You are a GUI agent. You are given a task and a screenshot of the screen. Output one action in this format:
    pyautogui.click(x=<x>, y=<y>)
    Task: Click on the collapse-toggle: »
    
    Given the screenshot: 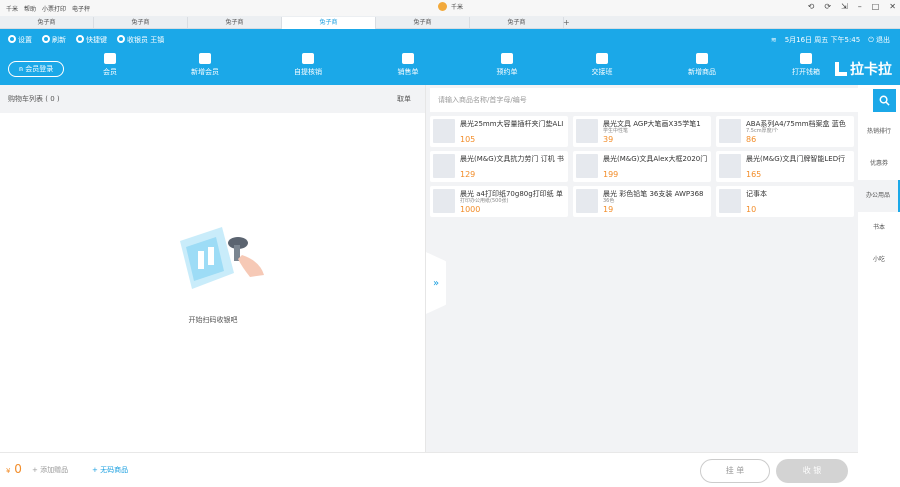 What is the action you would take?
    pyautogui.click(x=436, y=283)
    